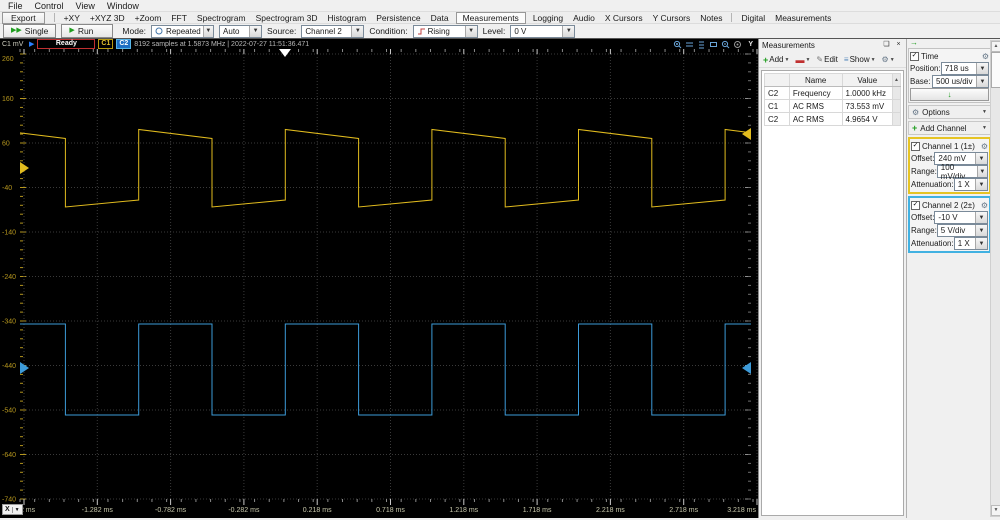 This screenshot has height=520, width=1000. What do you see at coordinates (943, 128) in the screenshot?
I see `add-channel-label: Add Channel` at bounding box center [943, 128].